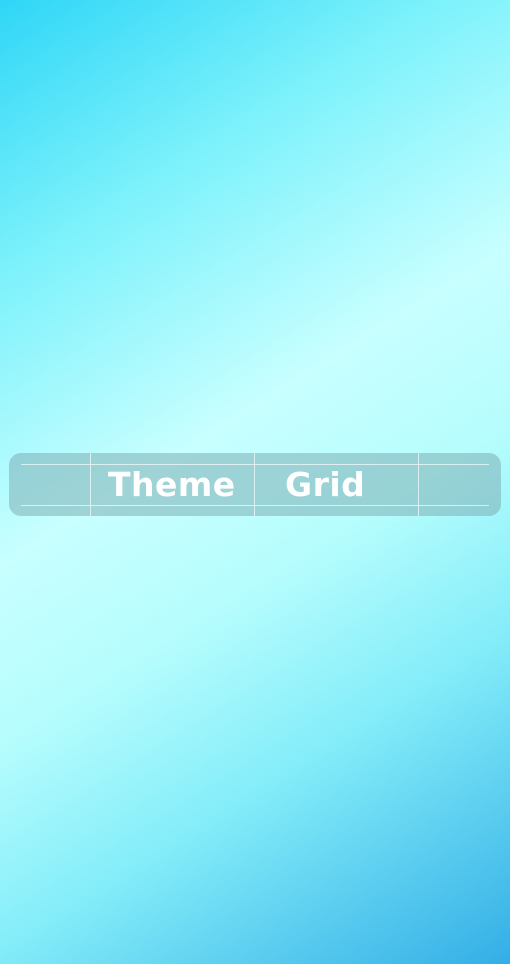  I want to click on title-word-grid: Grid, so click(325, 484).